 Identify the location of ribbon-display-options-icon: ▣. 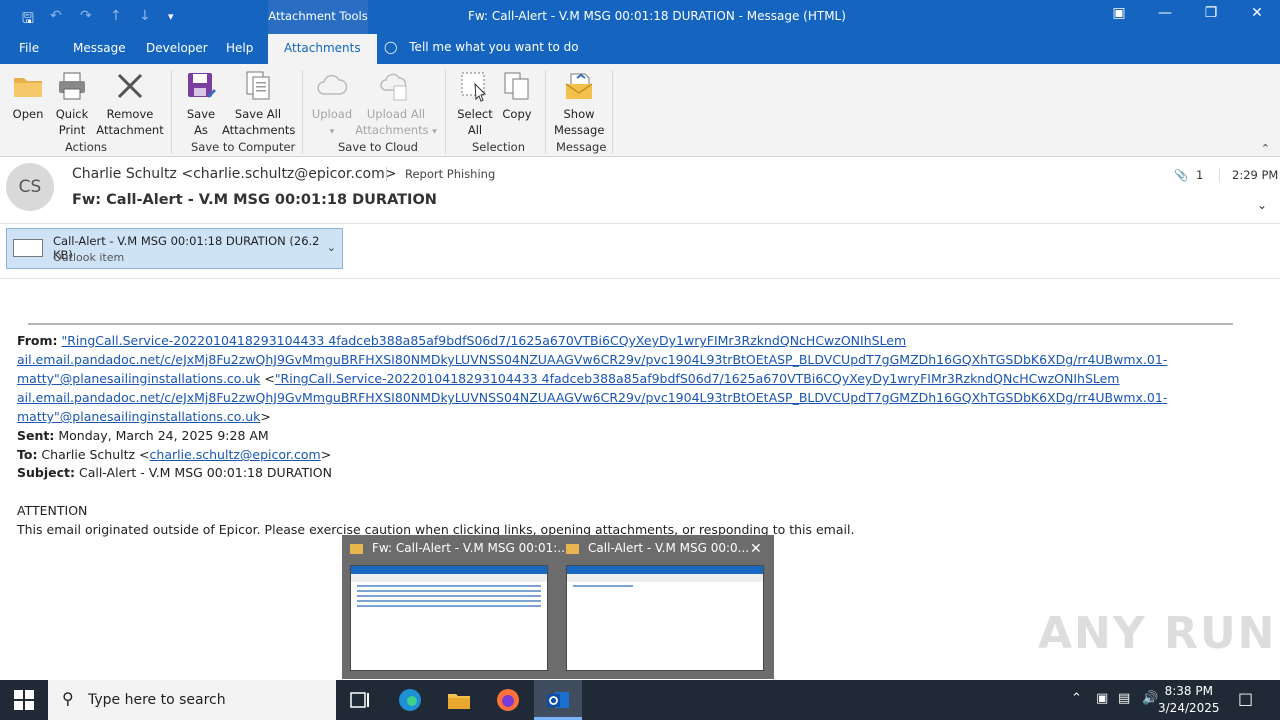
(1119, 13).